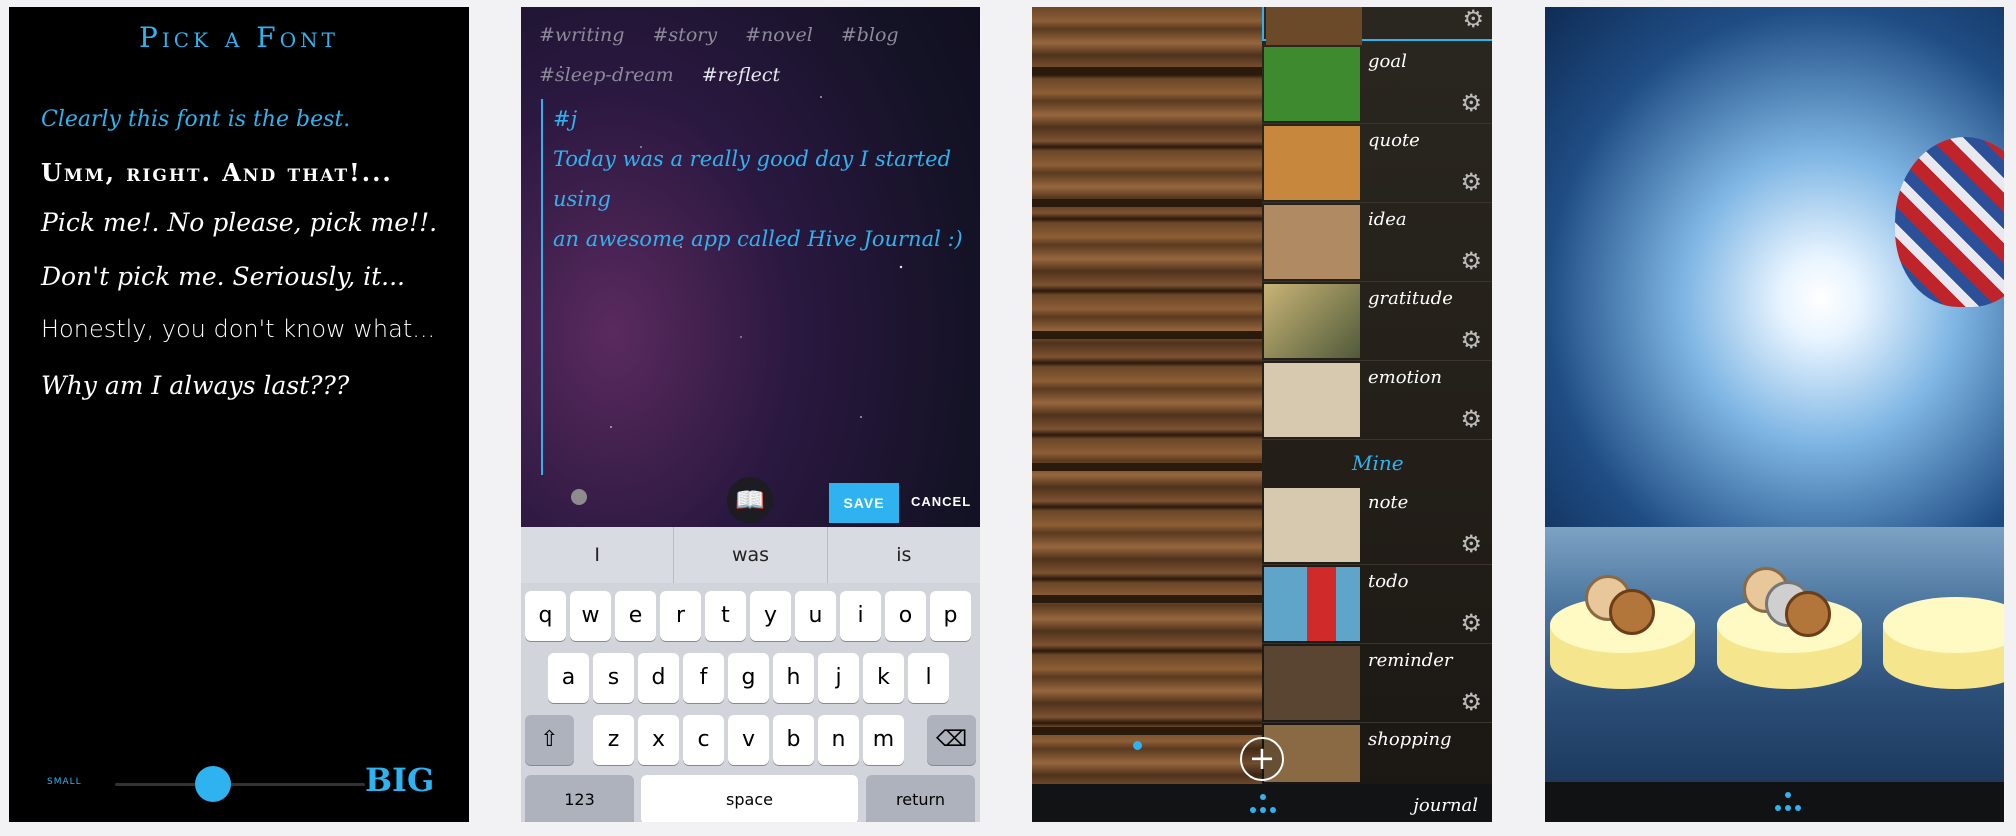  I want to click on list-item-label: quote, so click(1394, 140).